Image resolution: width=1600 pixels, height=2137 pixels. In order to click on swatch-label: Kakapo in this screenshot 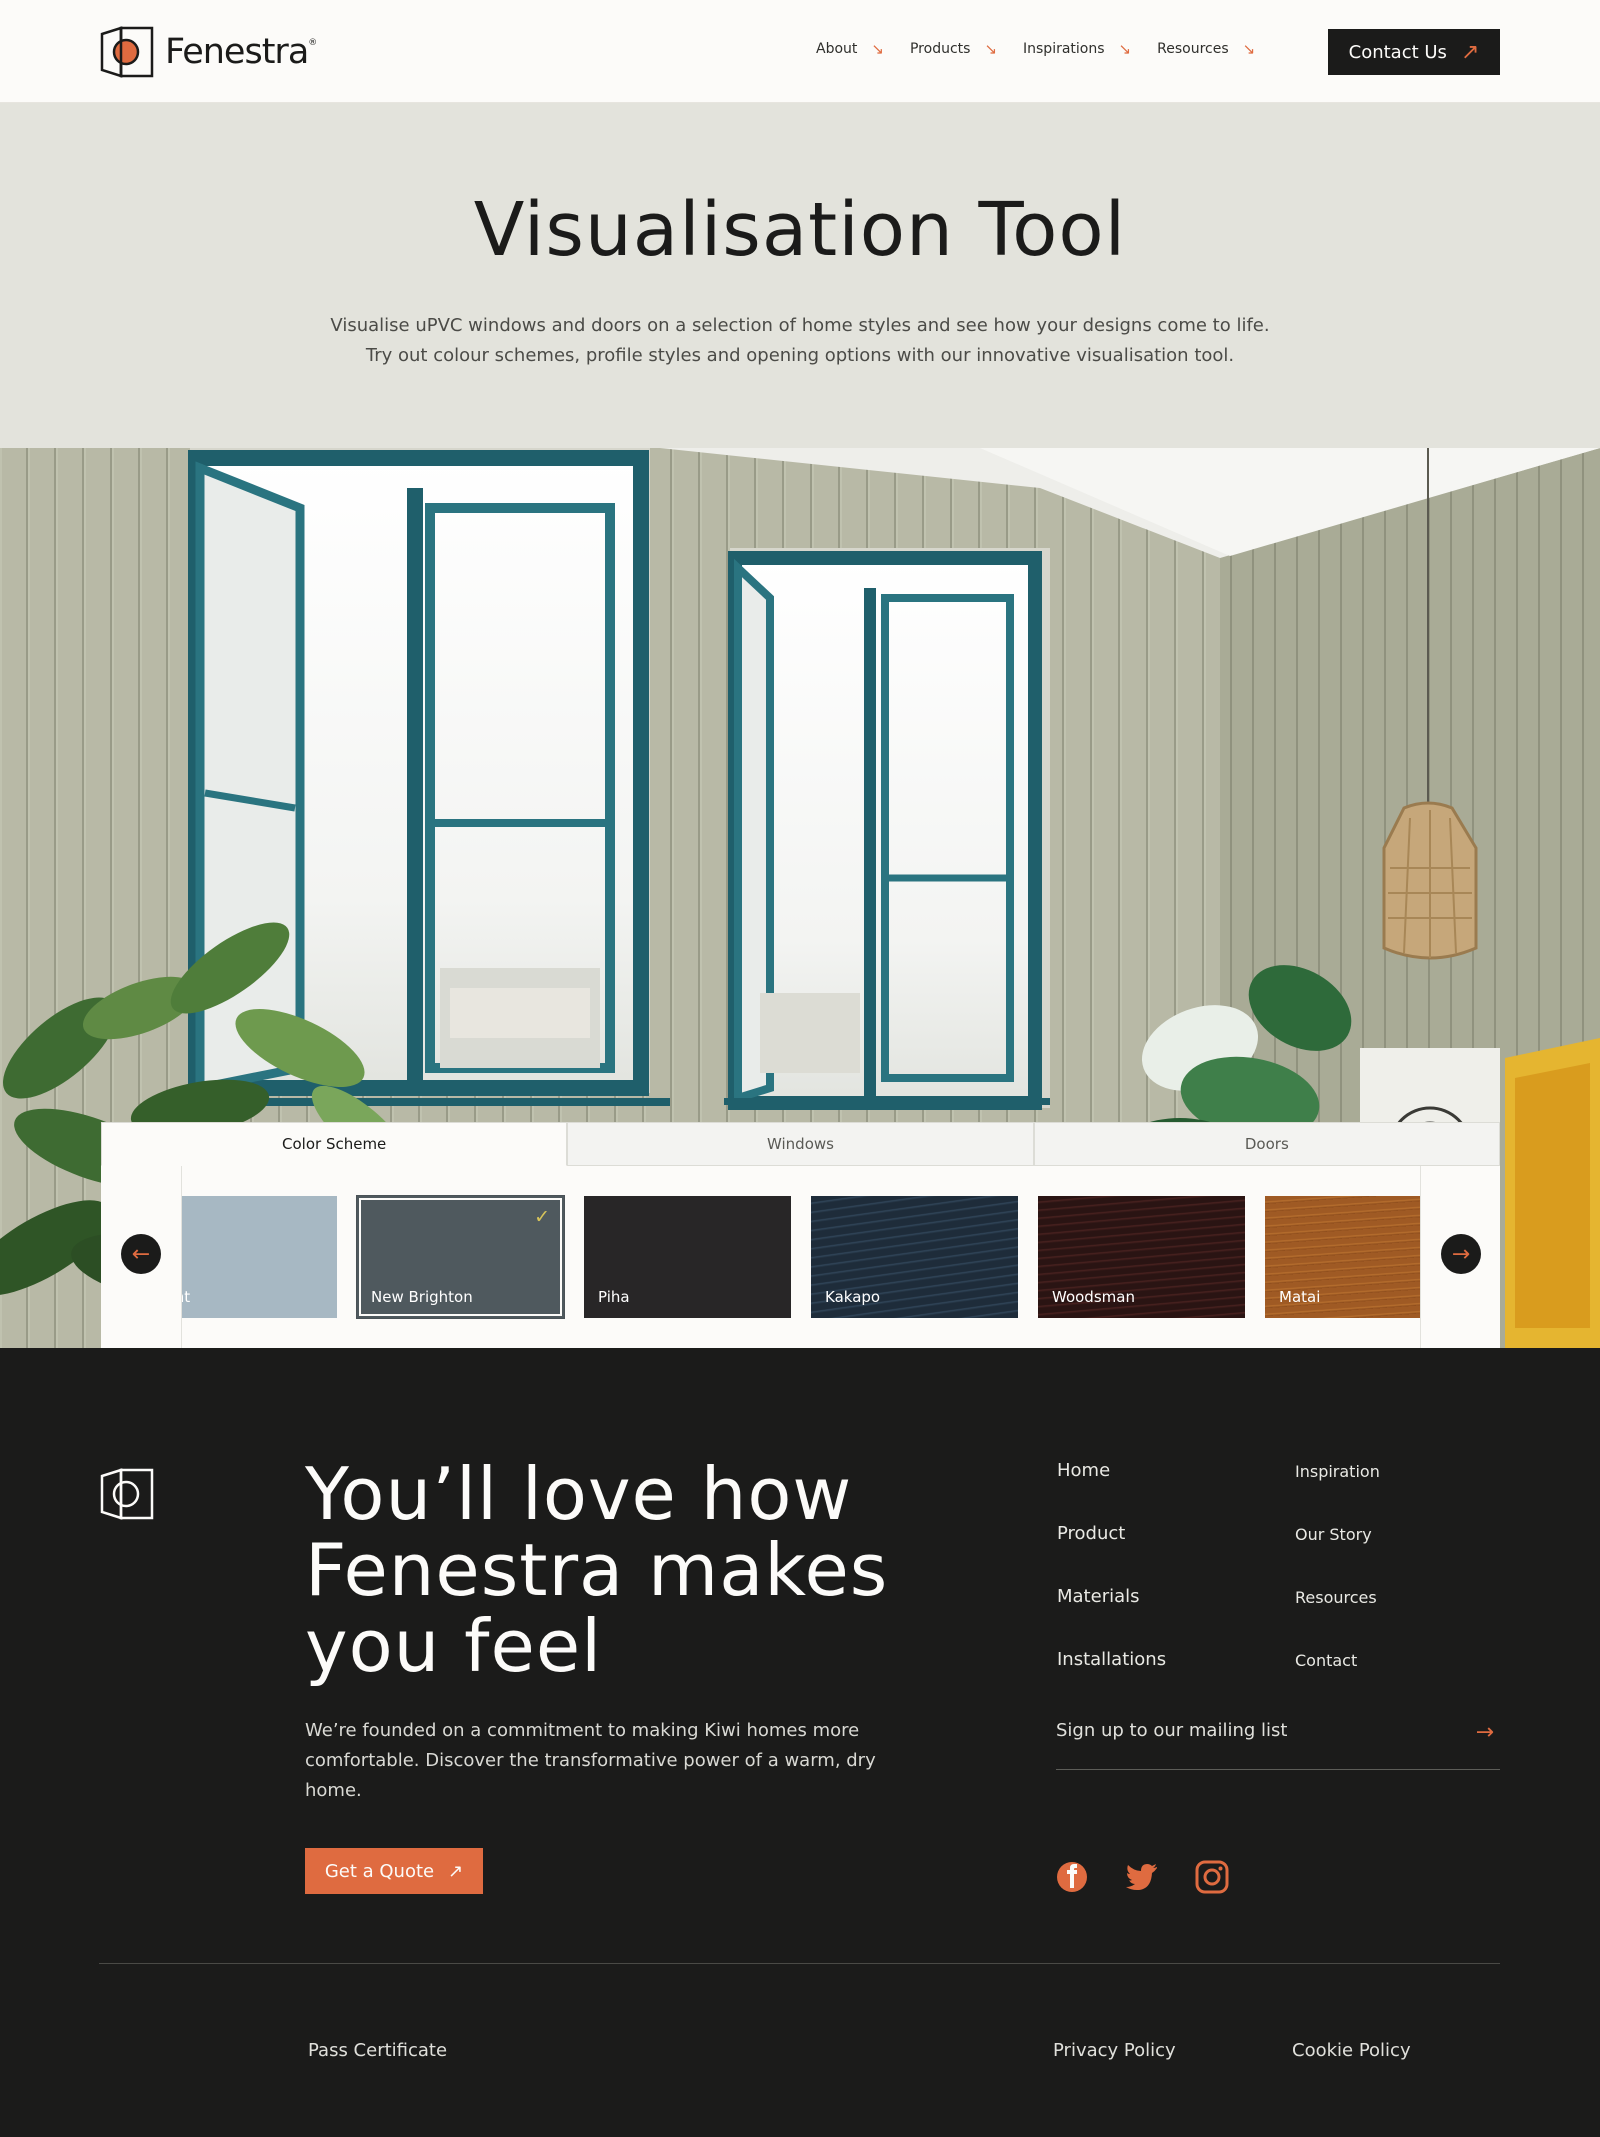, I will do `click(853, 1297)`.